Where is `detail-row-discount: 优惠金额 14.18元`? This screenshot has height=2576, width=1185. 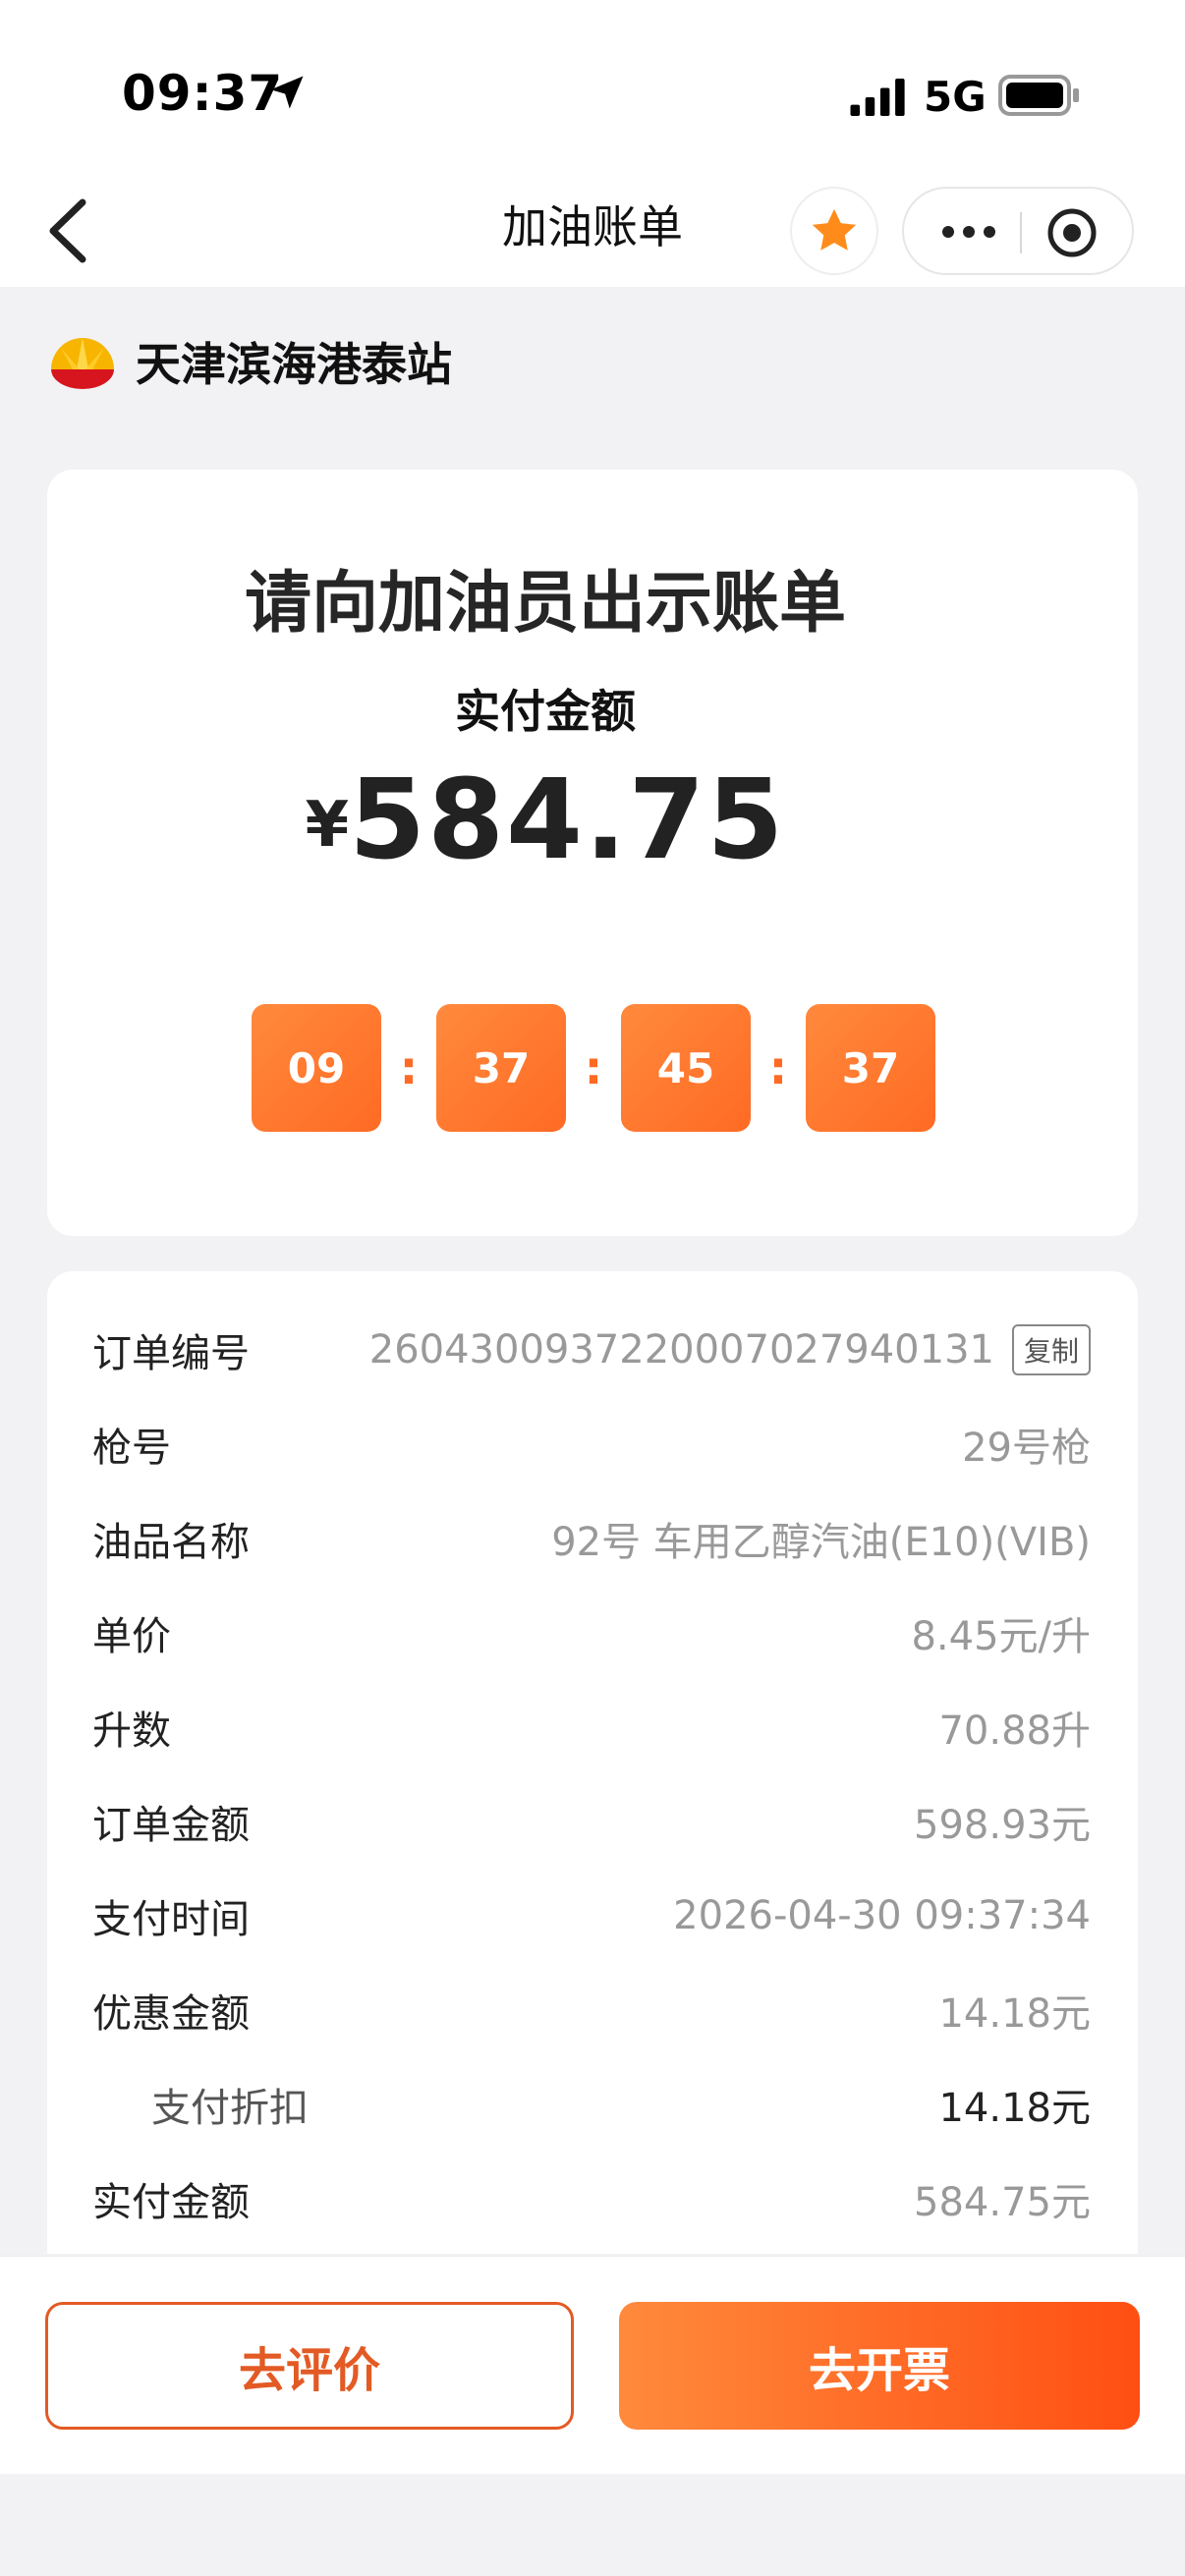 detail-row-discount: 优惠金额 14.18元 is located at coordinates (592, 2010).